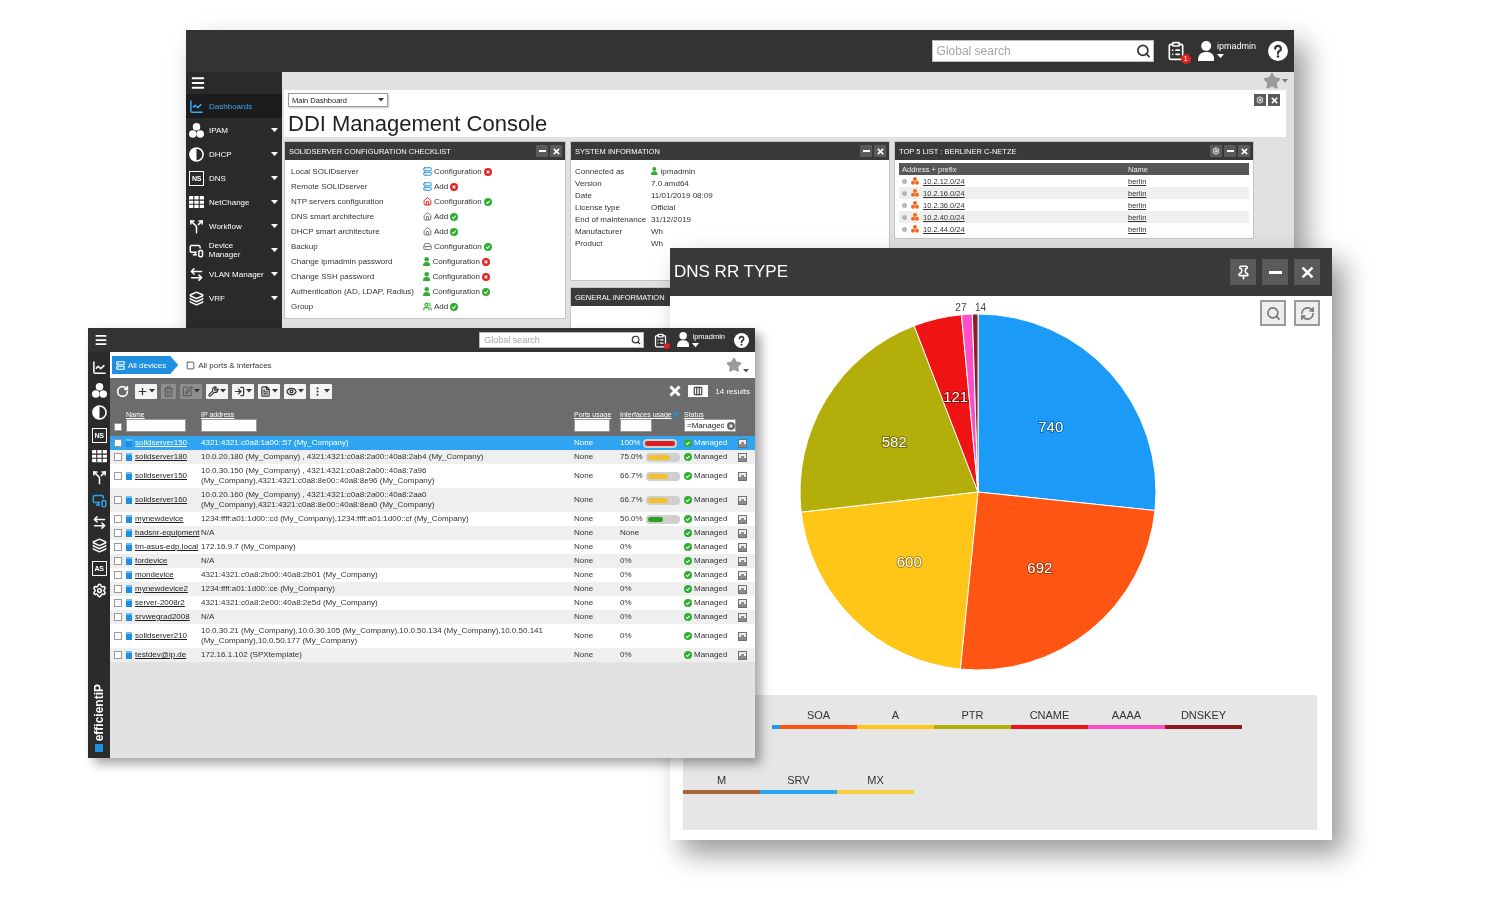 The image size is (1500, 900). What do you see at coordinates (234, 130) in the screenshot?
I see `sidebar-item: IPAM` at bounding box center [234, 130].